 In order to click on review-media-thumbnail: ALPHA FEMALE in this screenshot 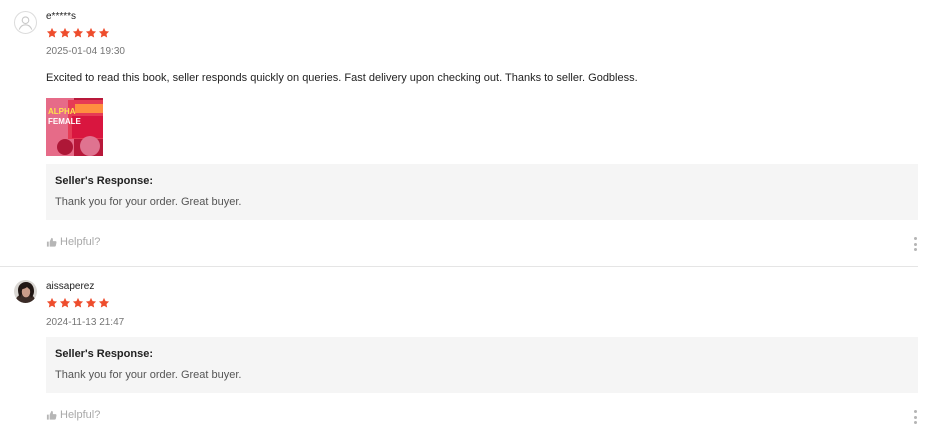, I will do `click(74, 127)`.